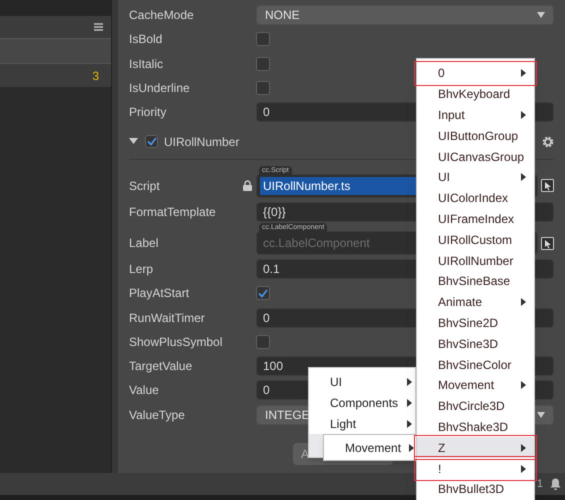 The width and height of the screenshot is (565, 500). What do you see at coordinates (362, 382) in the screenshot?
I see `menu-item: UI` at bounding box center [362, 382].